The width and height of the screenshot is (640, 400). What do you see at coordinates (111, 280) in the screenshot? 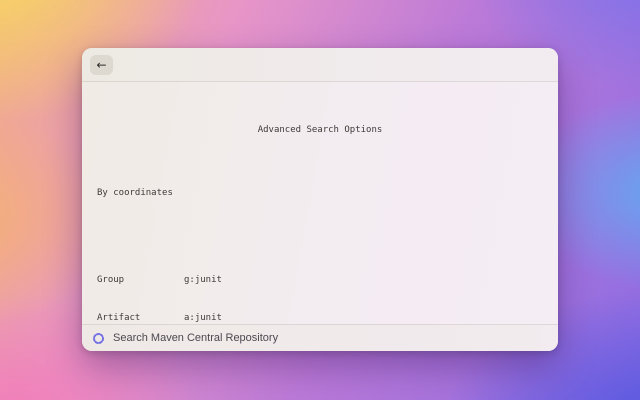
I see `row-label: Group` at bounding box center [111, 280].